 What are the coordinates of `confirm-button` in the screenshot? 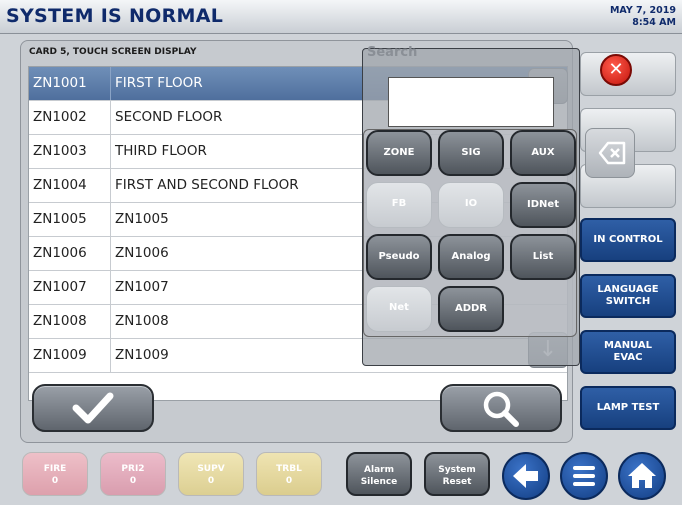 It's located at (93, 408).